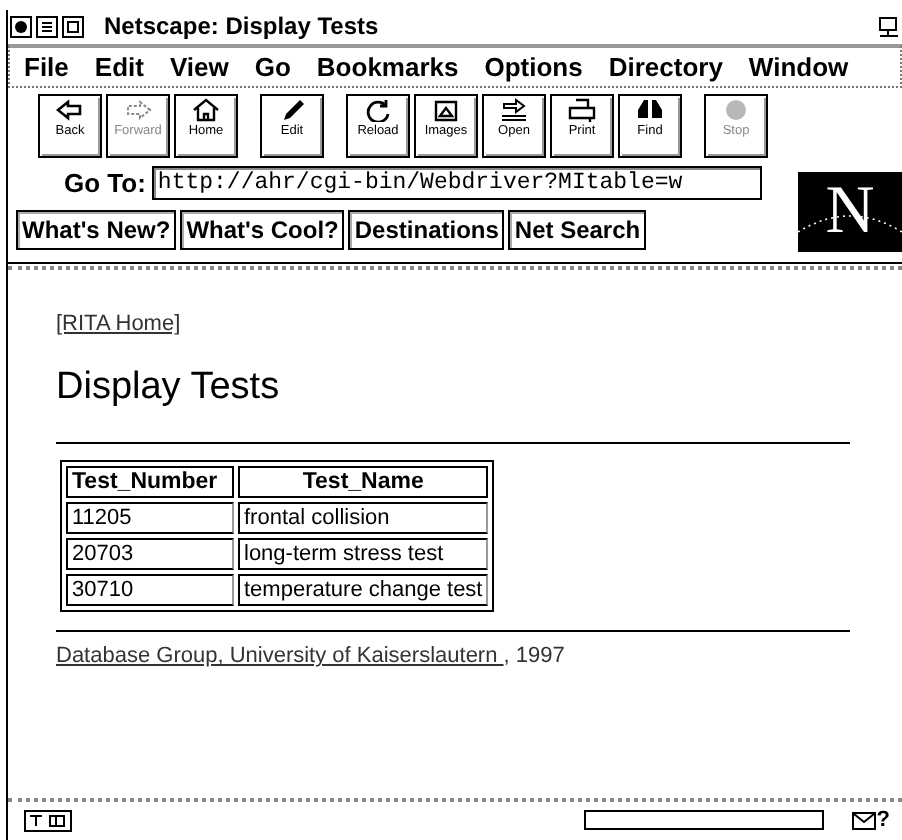  What do you see at coordinates (864, 820) in the screenshot?
I see `mail-icon` at bounding box center [864, 820].